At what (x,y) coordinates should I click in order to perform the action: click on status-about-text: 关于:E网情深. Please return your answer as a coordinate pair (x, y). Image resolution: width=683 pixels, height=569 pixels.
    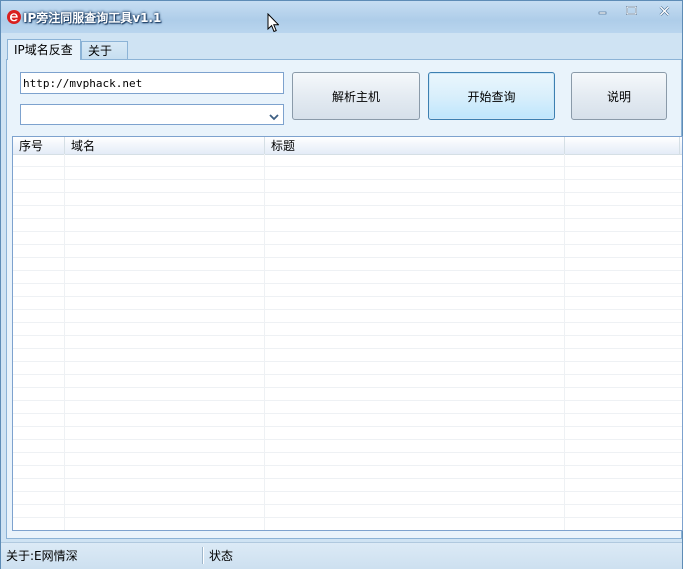
    Looking at the image, I should click on (42, 556).